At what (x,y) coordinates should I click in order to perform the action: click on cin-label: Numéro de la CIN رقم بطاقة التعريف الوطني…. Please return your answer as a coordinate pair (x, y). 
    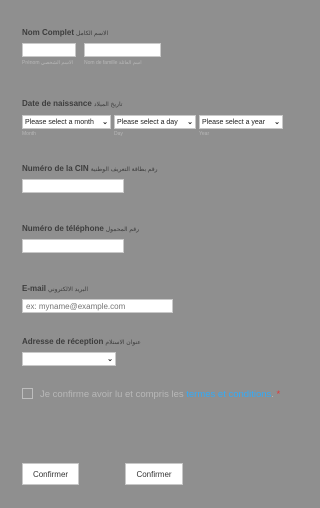
    Looking at the image, I should click on (90, 168).